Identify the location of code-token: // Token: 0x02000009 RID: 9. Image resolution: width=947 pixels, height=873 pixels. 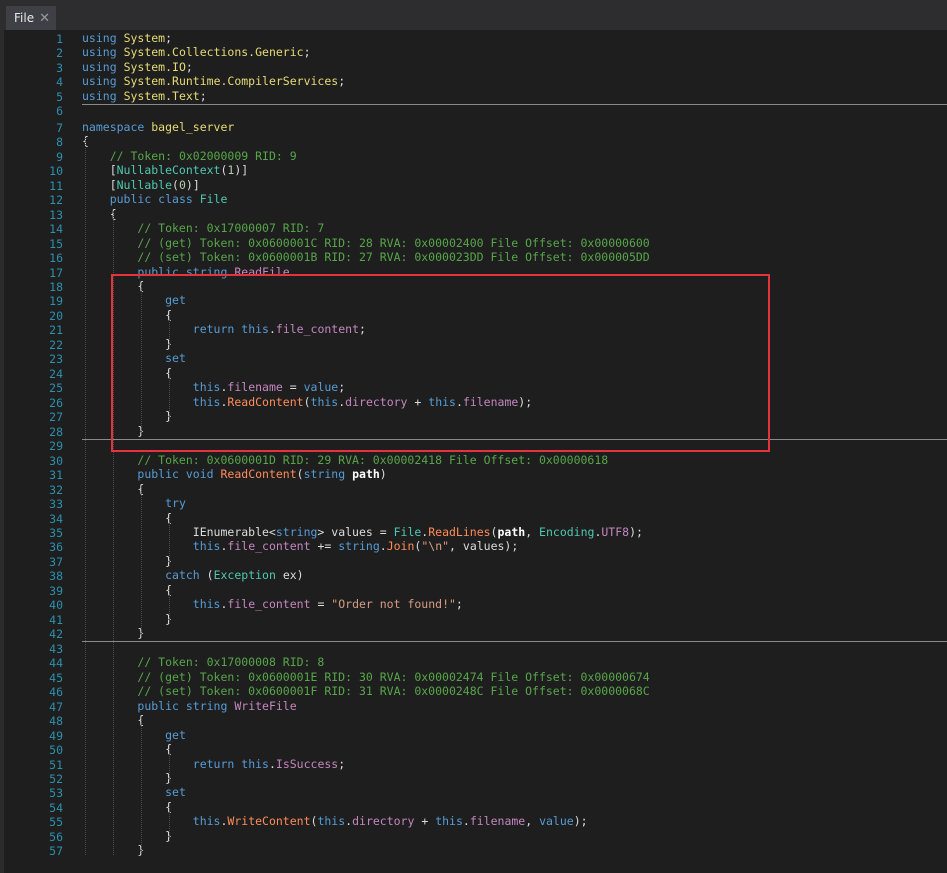
(203, 156).